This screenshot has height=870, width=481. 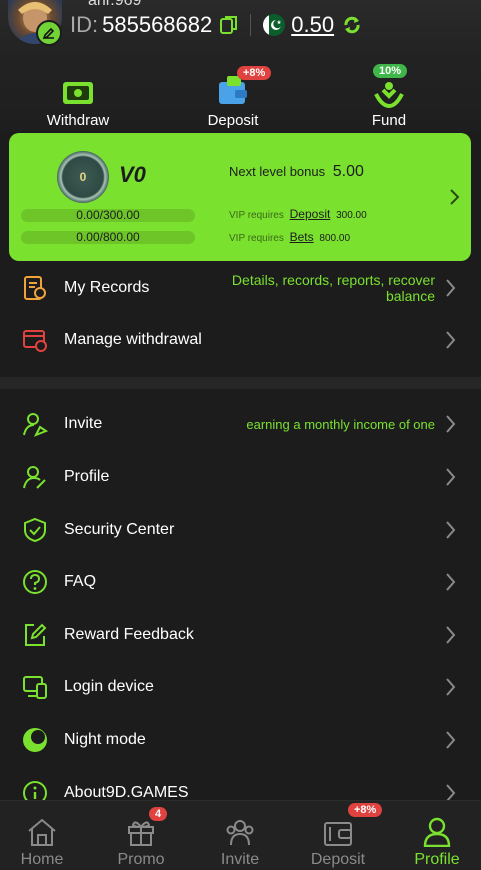 I want to click on withdraw-button: Withdraw, so click(x=78, y=99).